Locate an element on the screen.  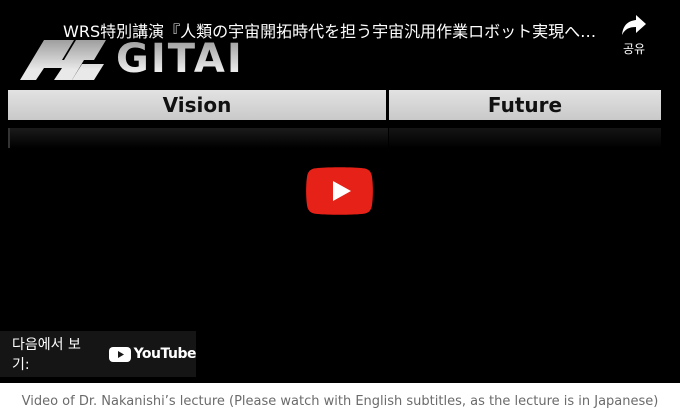
youtube-play-icon is located at coordinates (339, 191).